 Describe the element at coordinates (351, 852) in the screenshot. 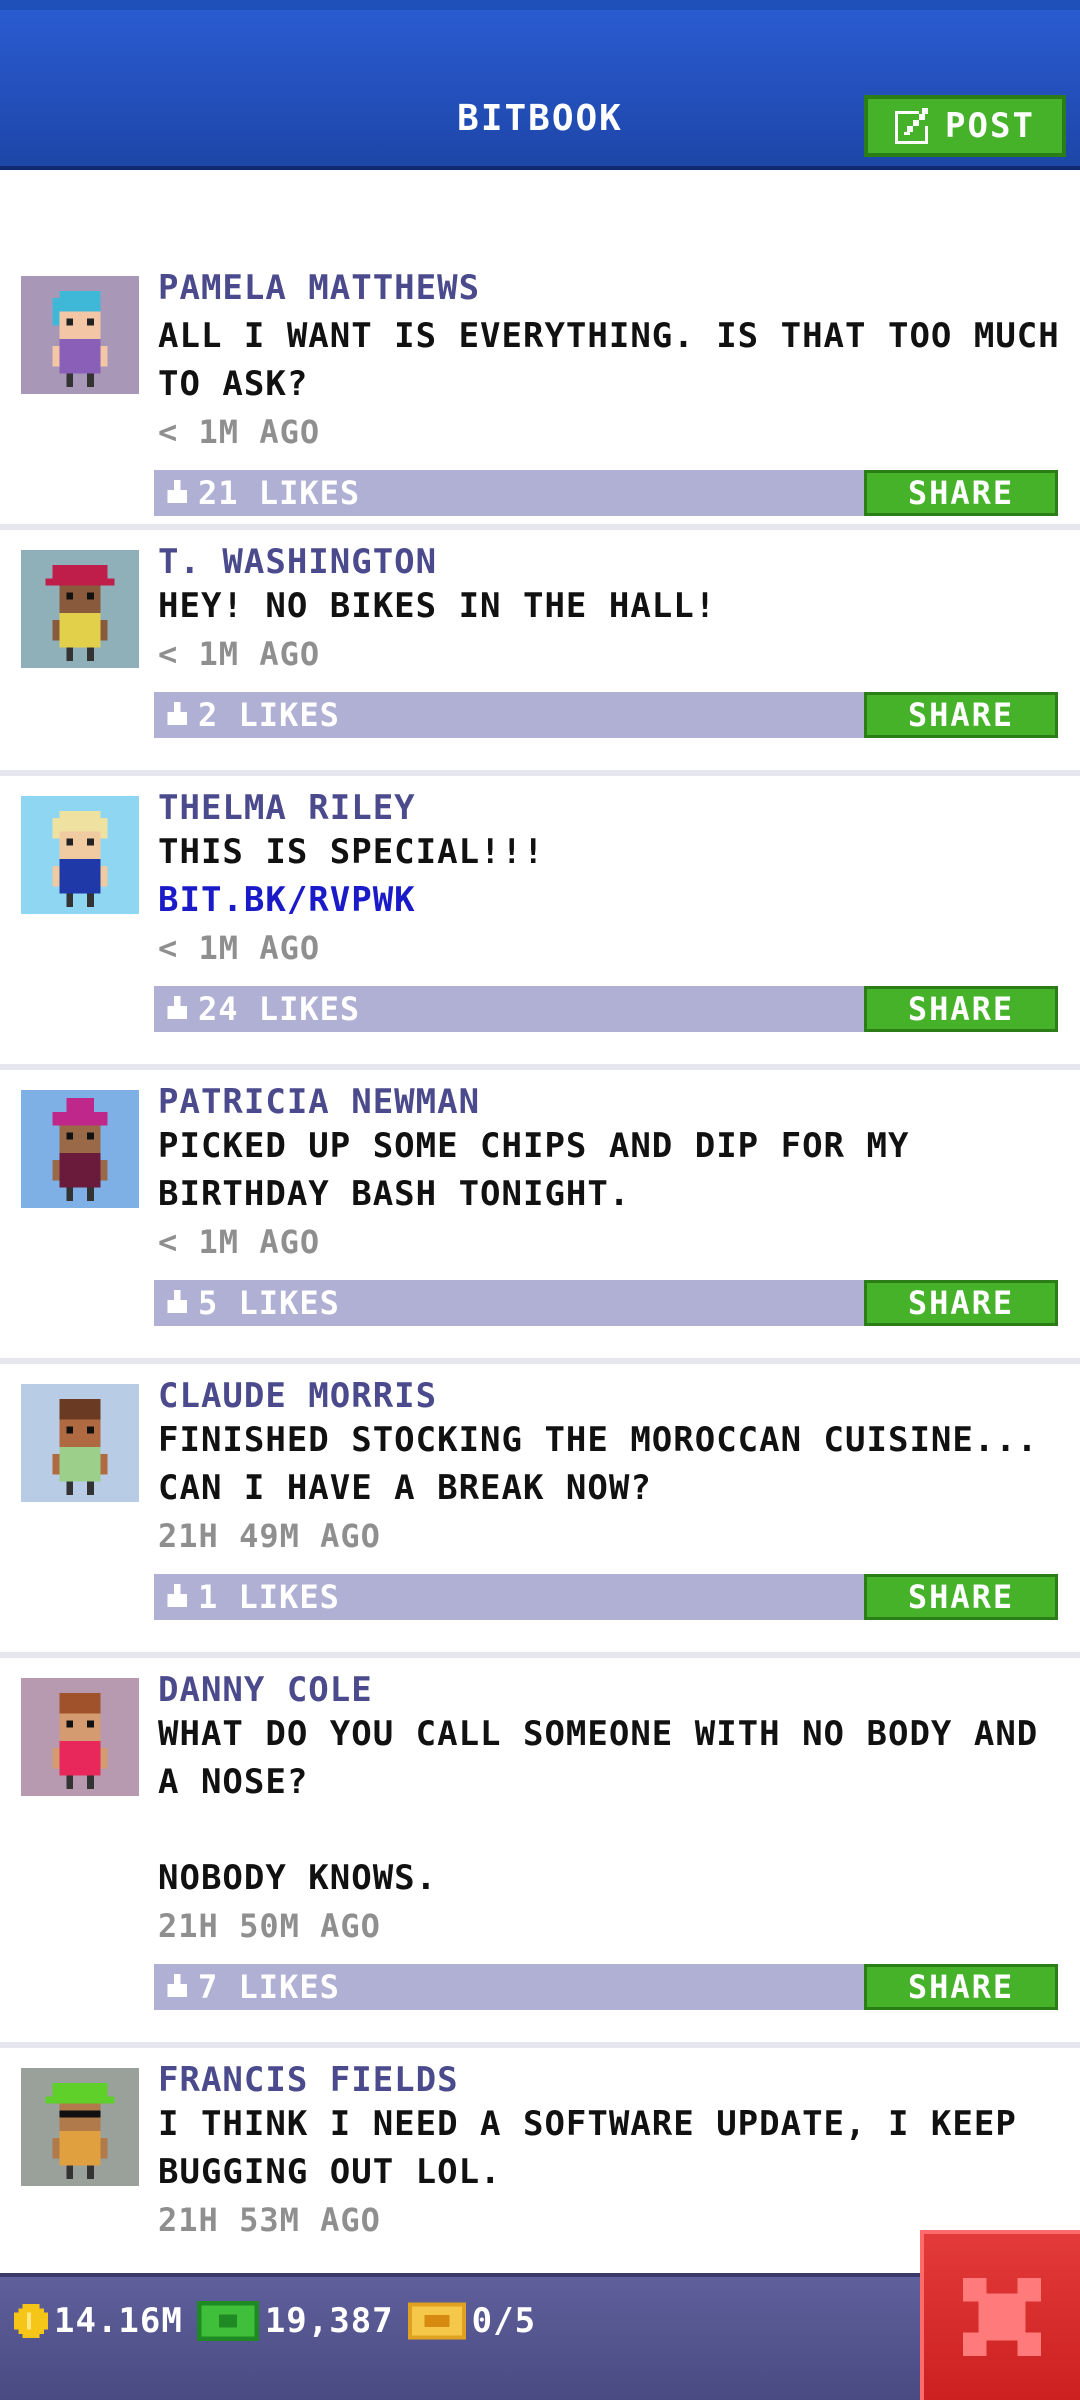

I see `post-text: THIS IS SPECIAL!!!` at that location.